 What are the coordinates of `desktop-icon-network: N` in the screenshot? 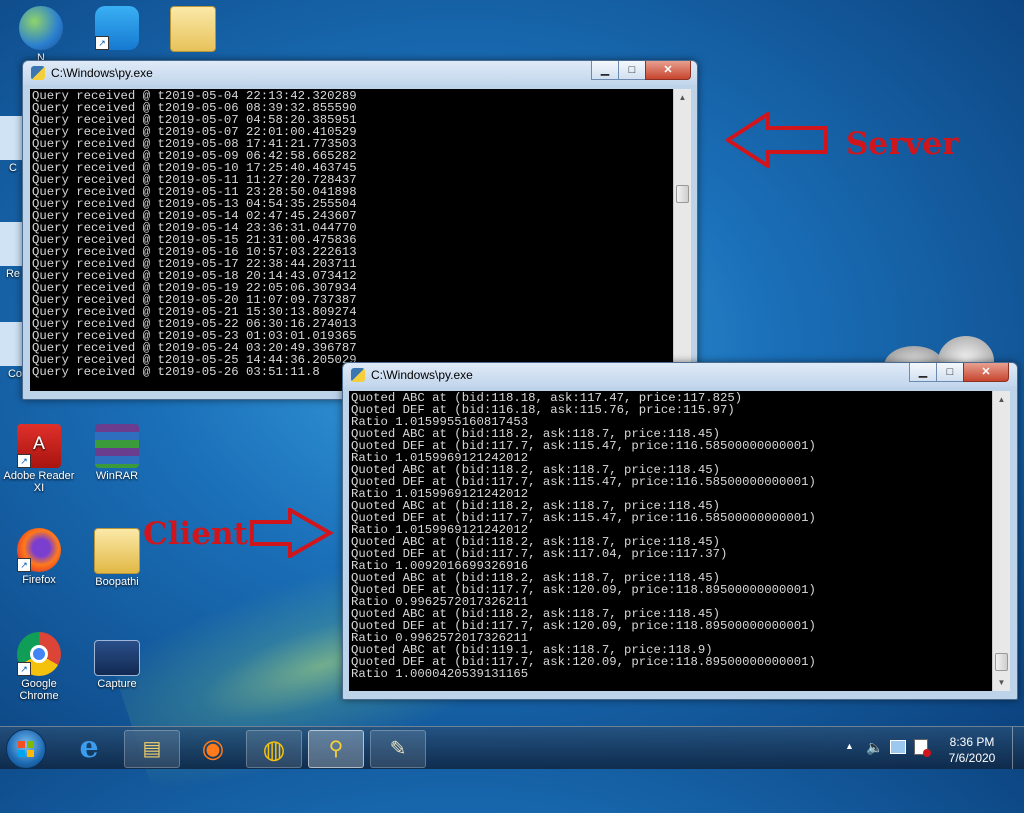 It's located at (41, 35).